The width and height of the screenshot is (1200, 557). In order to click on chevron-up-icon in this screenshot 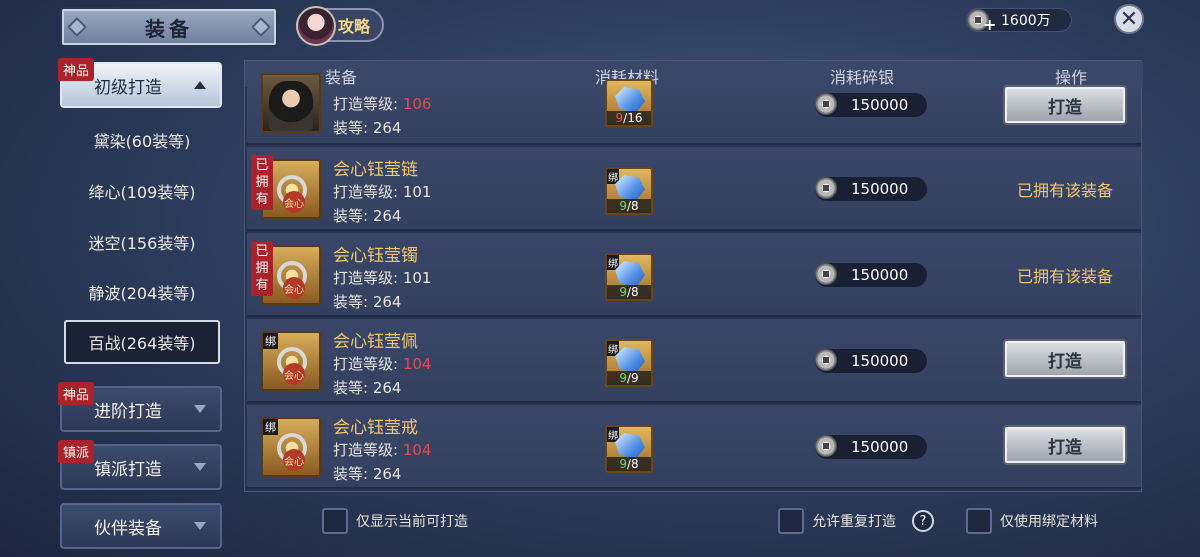, I will do `click(200, 85)`.